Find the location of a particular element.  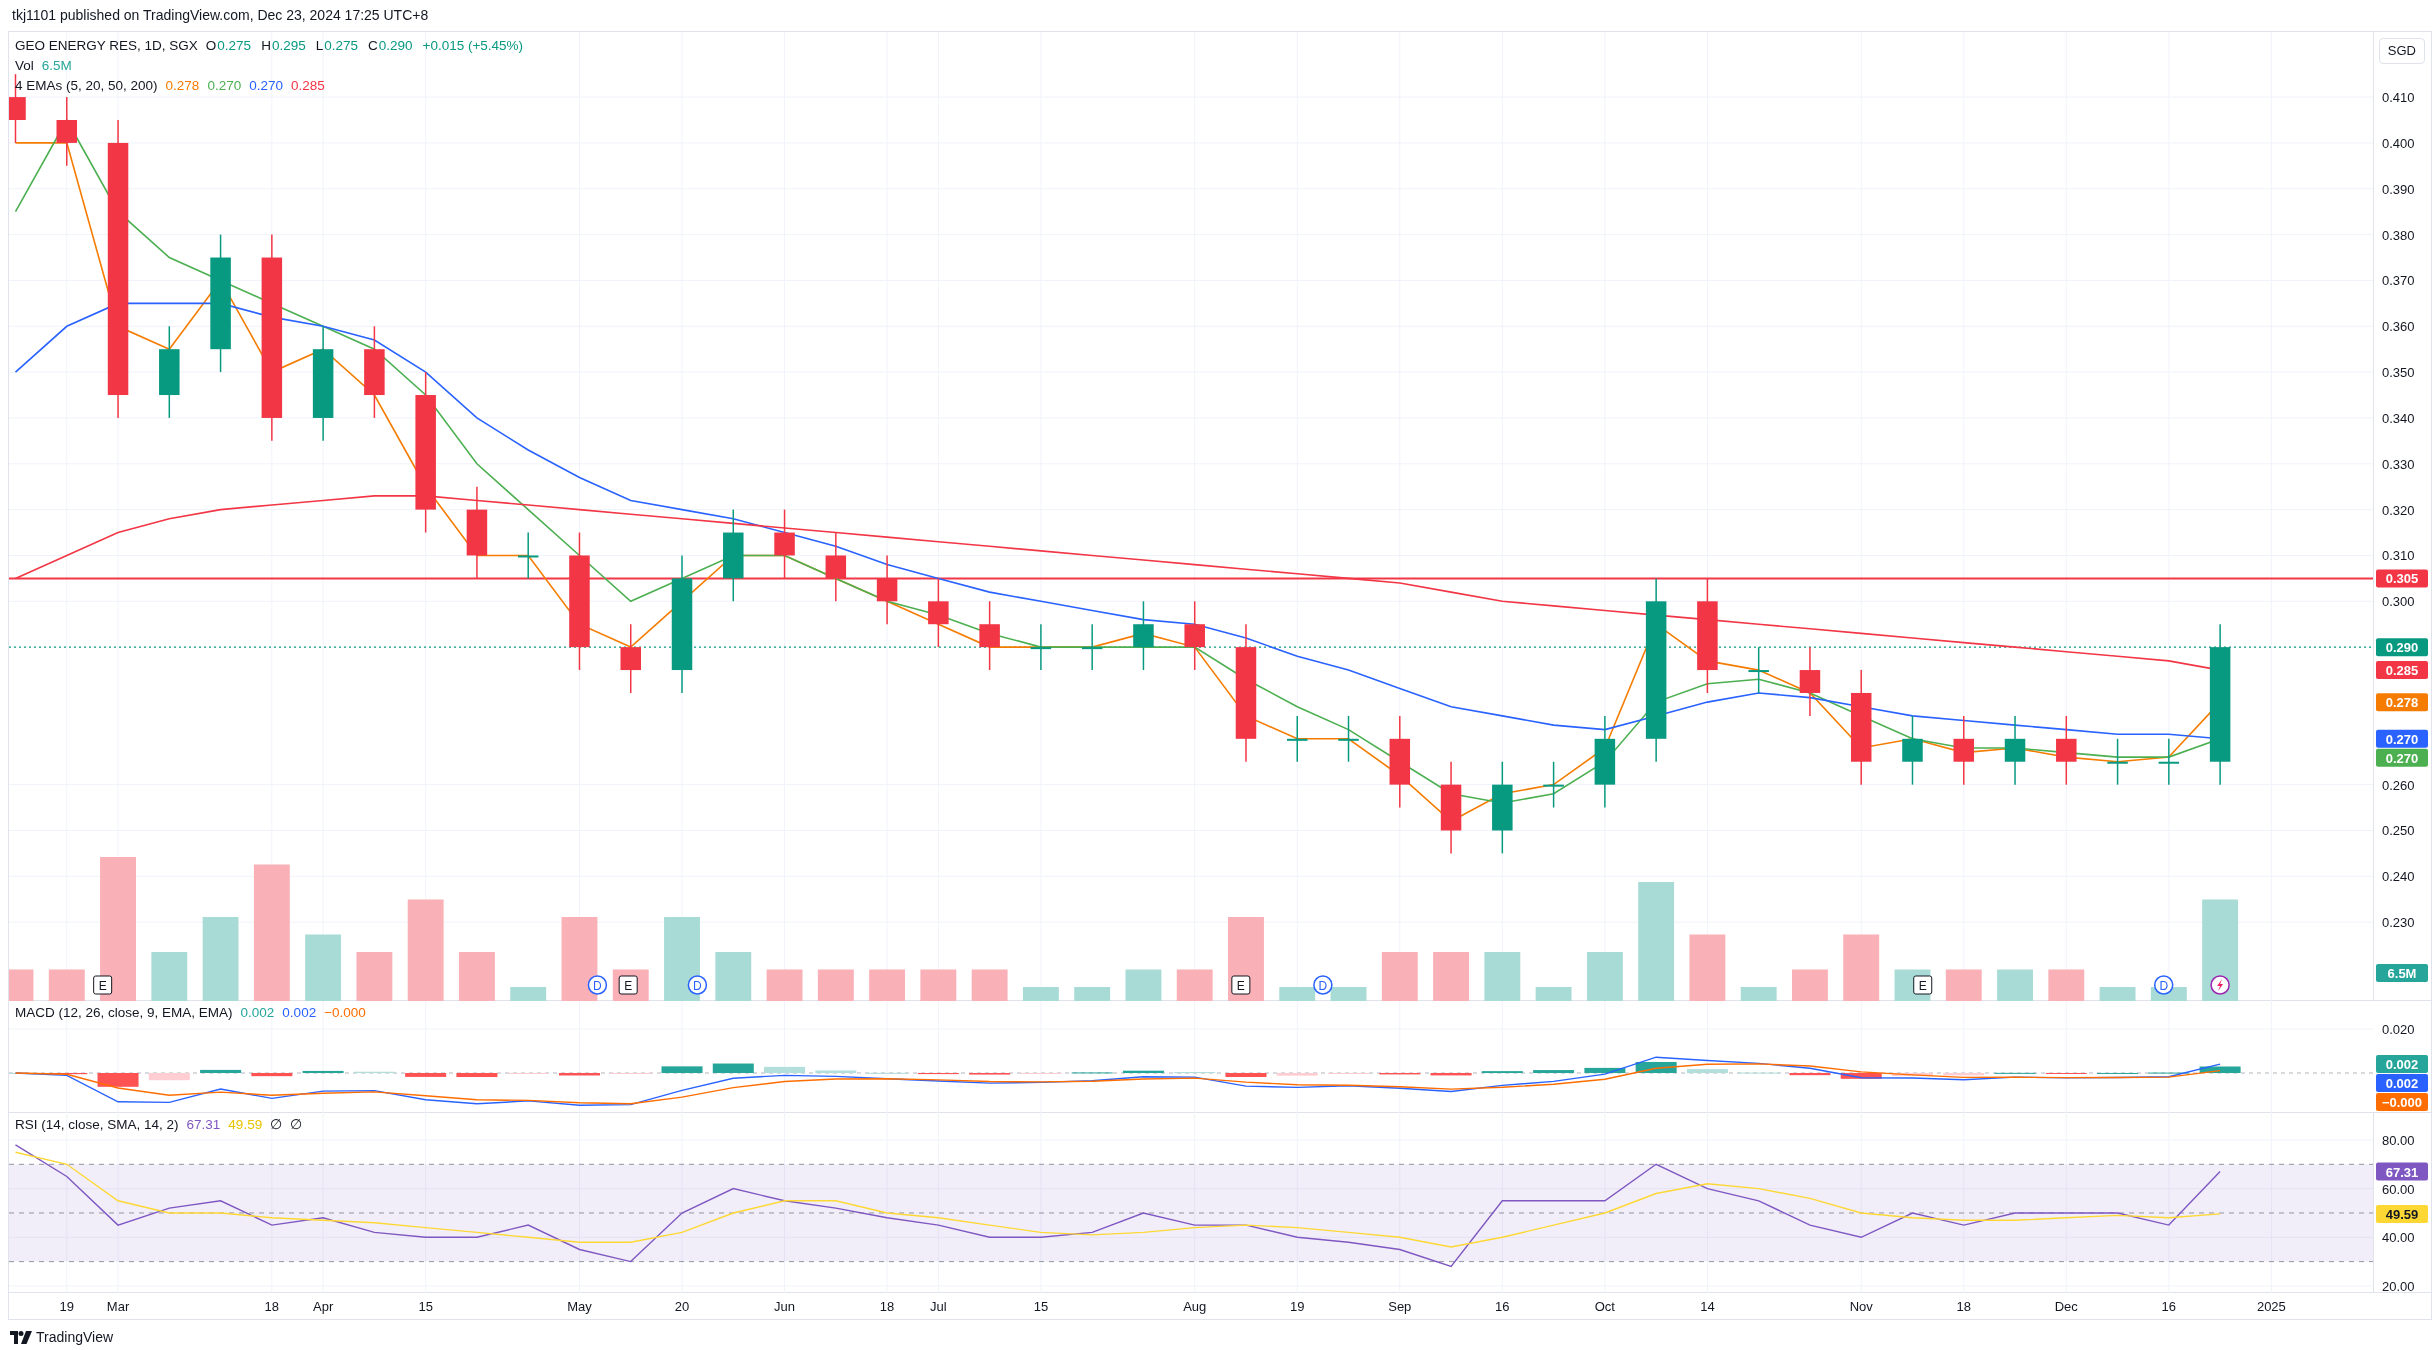

price-axis-label: 0.260 is located at coordinates (2398, 785).